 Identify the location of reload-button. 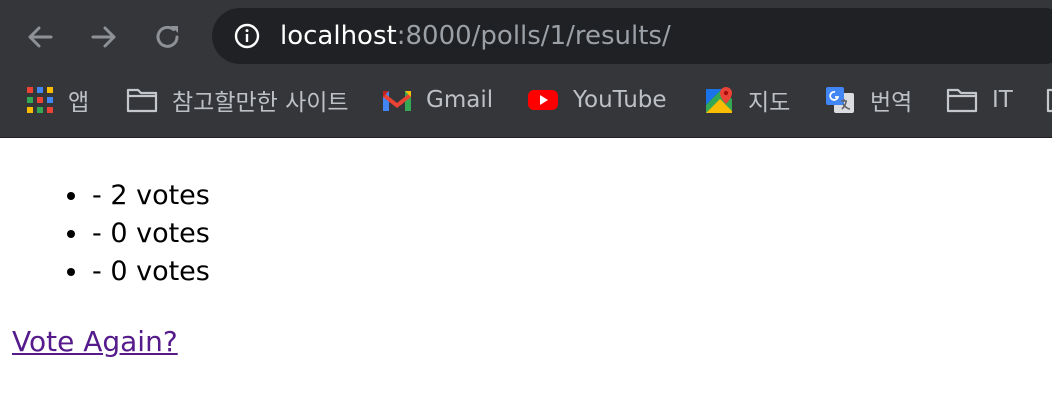
(168, 37).